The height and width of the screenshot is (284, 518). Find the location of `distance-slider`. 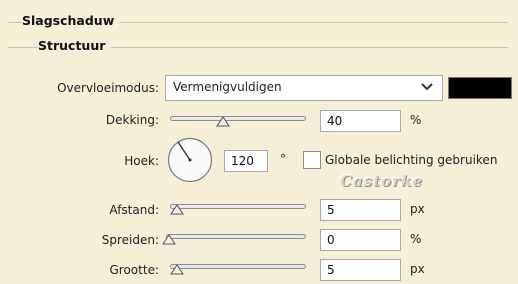

distance-slider is located at coordinates (238, 206).